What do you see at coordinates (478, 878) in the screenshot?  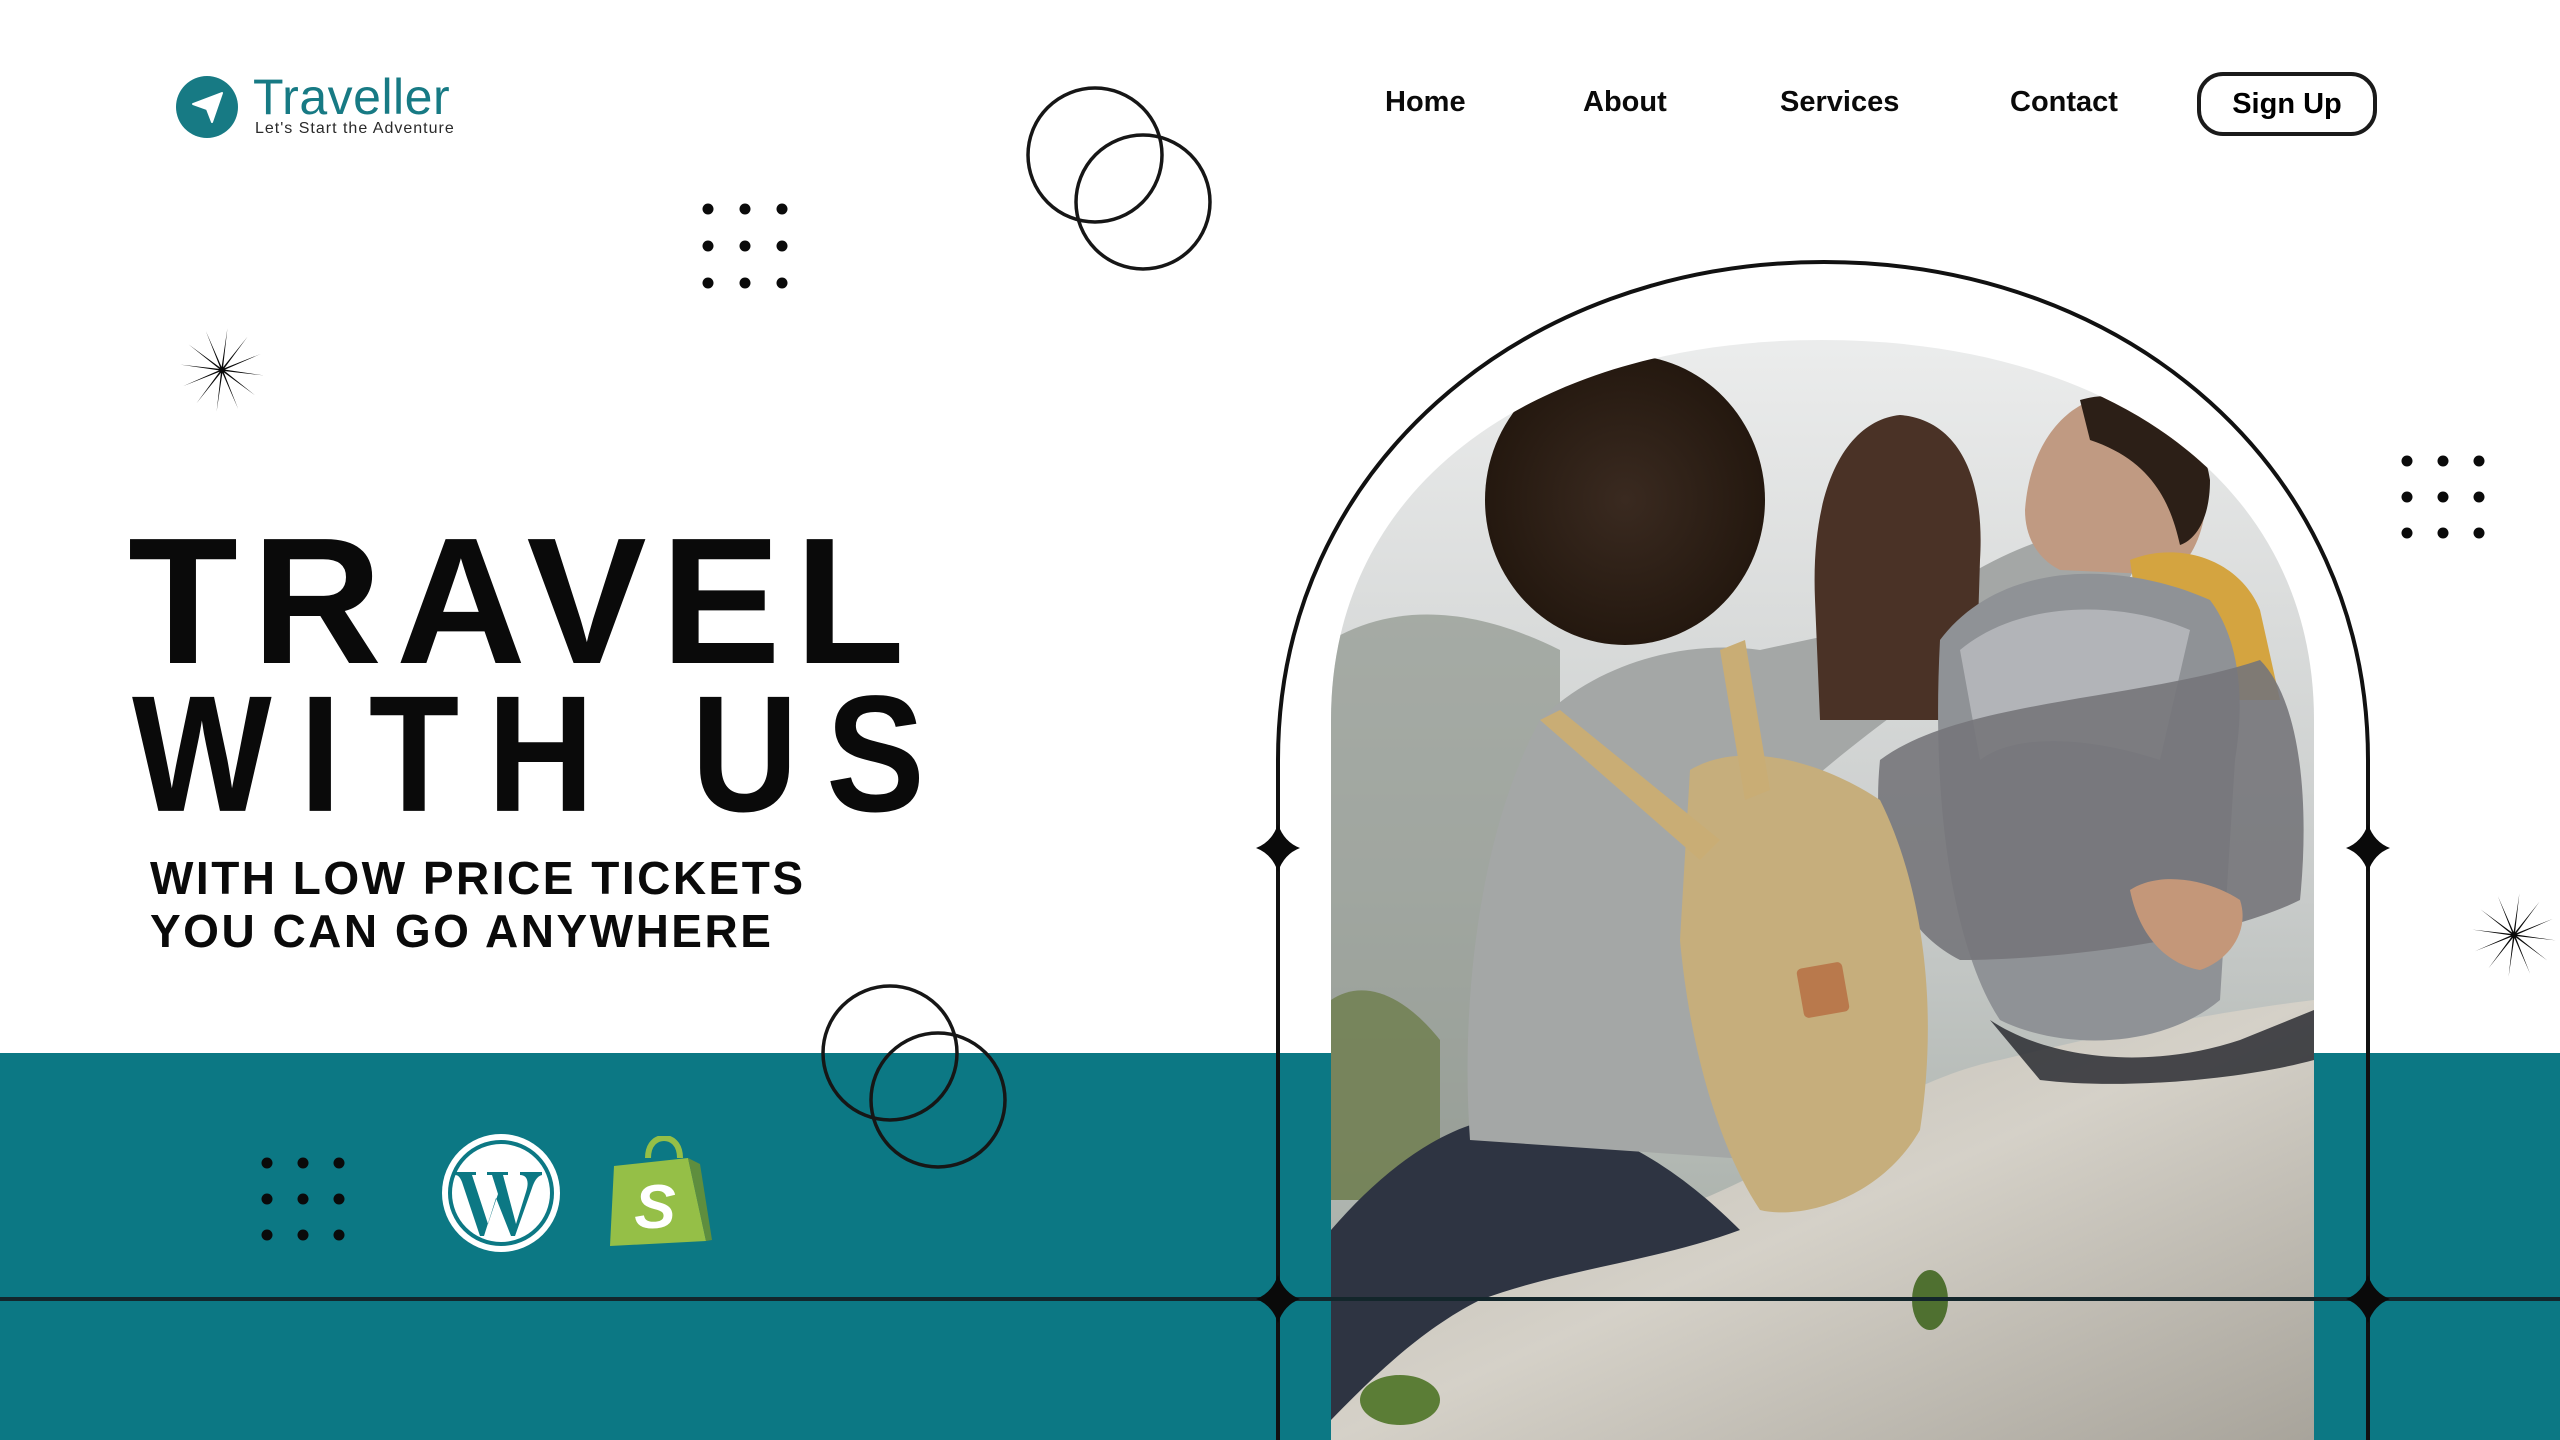 I see `hero-subtitle-line1: WITH LOW PRICE TICKETS` at bounding box center [478, 878].